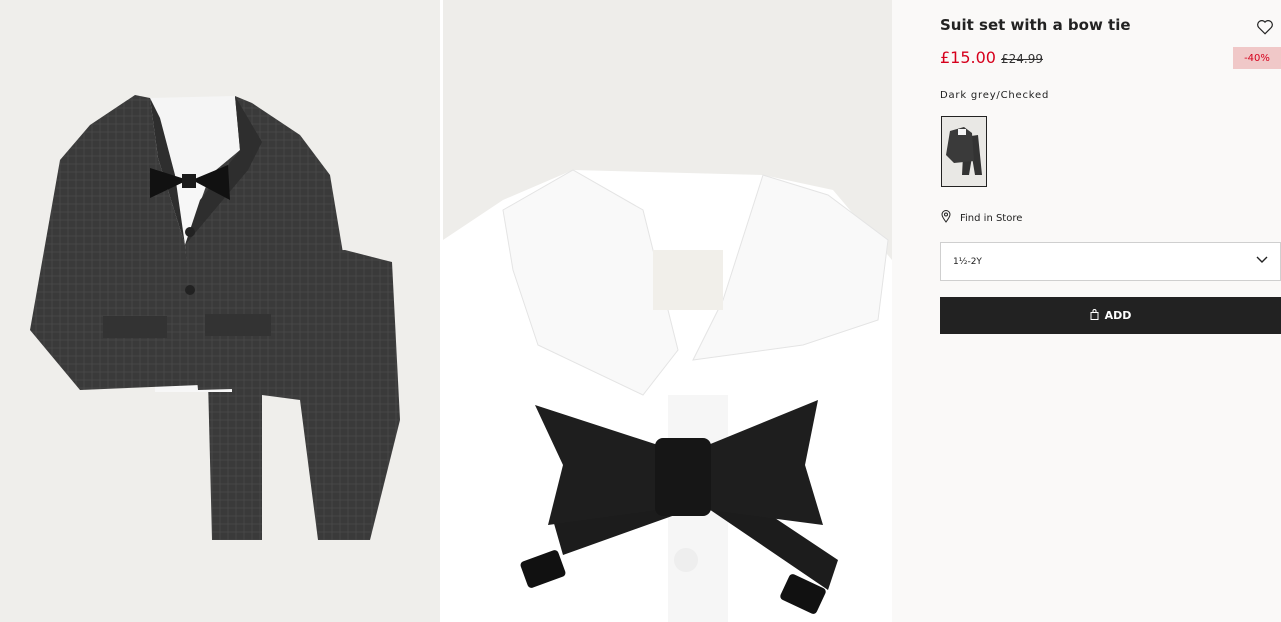 This screenshot has height=622, width=1281. I want to click on original-price: £24.99, so click(1021, 59).